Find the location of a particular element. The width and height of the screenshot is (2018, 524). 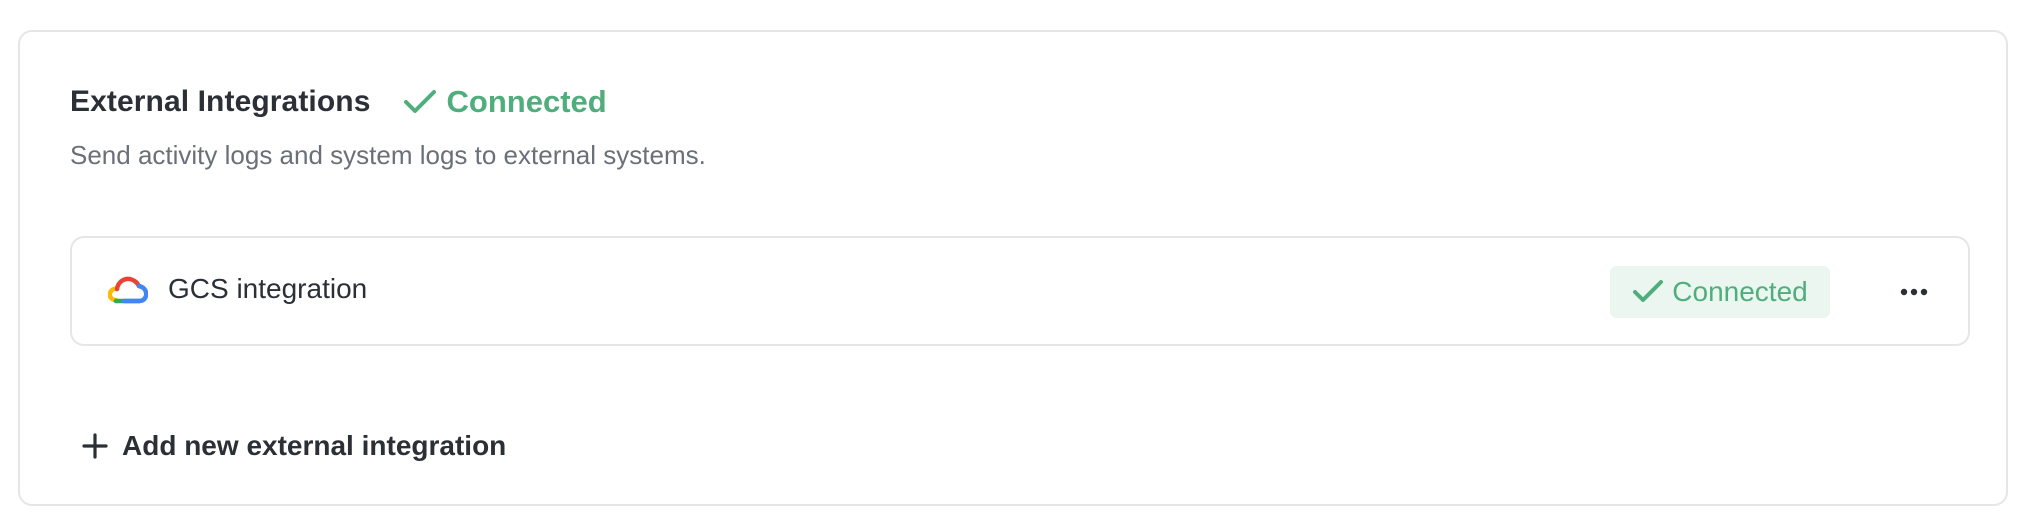

more-horizontal-icon is located at coordinates (1914, 292).